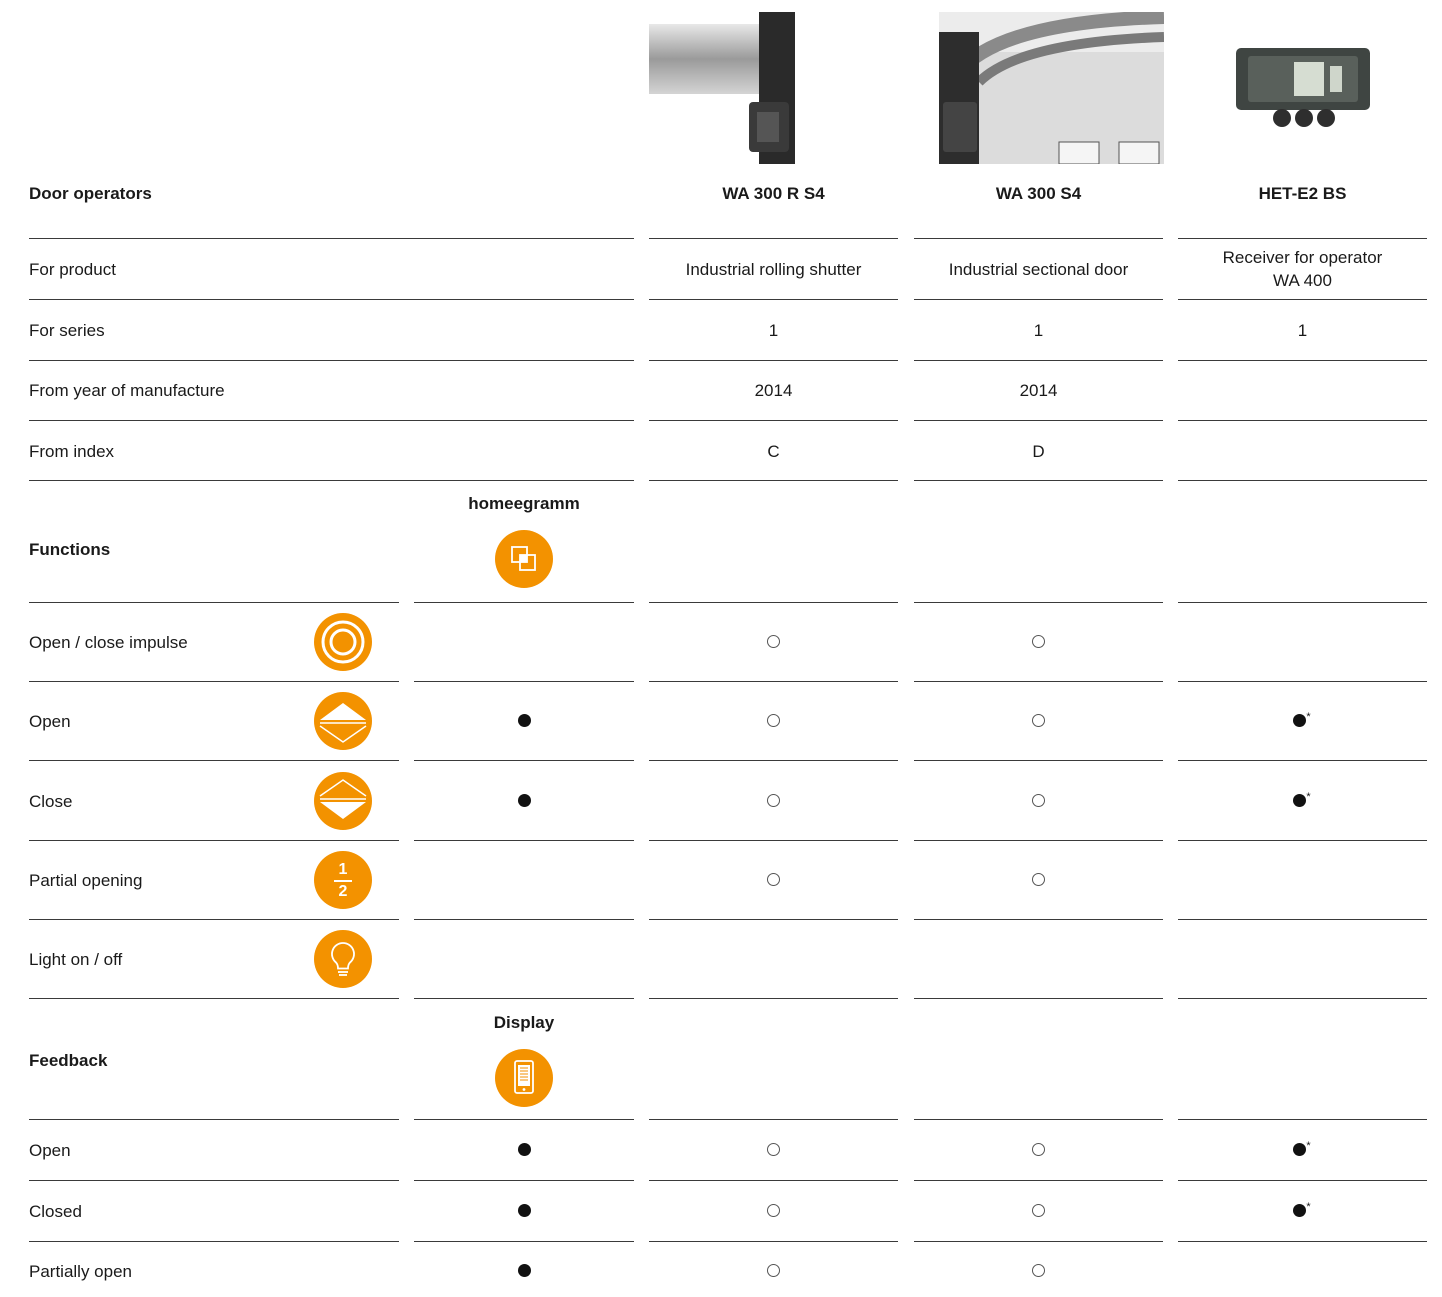  What do you see at coordinates (343, 721) in the screenshot?
I see `open-arrow-icon` at bounding box center [343, 721].